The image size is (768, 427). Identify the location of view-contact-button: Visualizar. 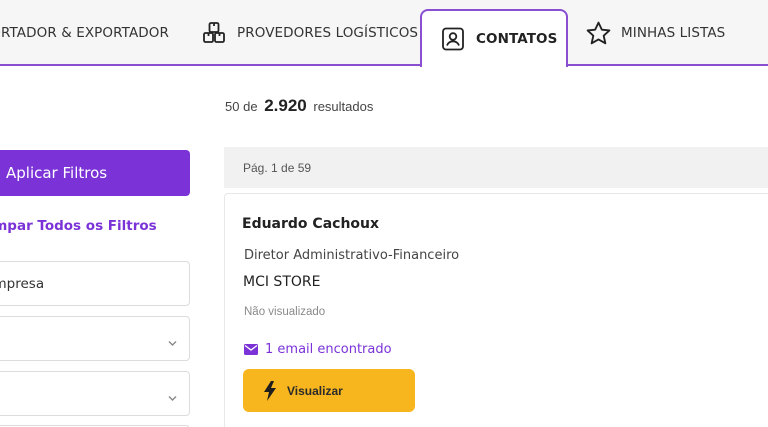
(329, 390).